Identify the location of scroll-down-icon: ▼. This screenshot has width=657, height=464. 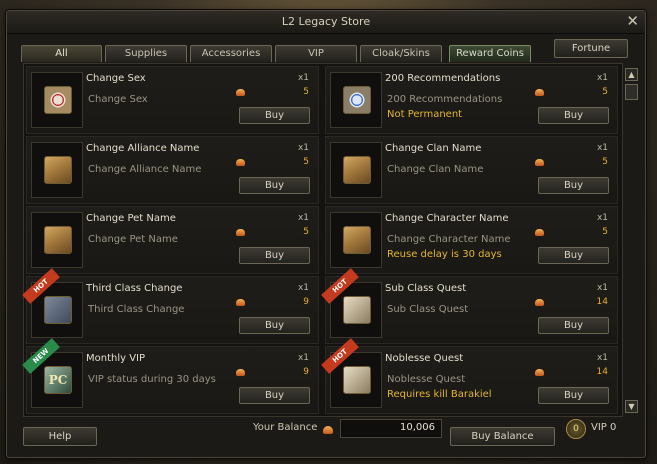
(631, 406).